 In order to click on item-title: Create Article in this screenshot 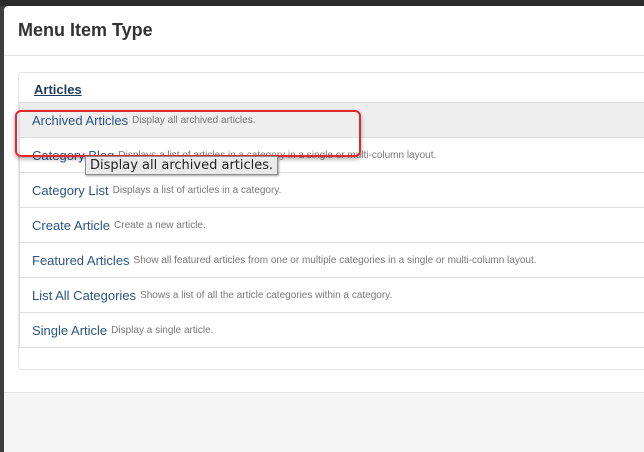, I will do `click(71, 225)`.